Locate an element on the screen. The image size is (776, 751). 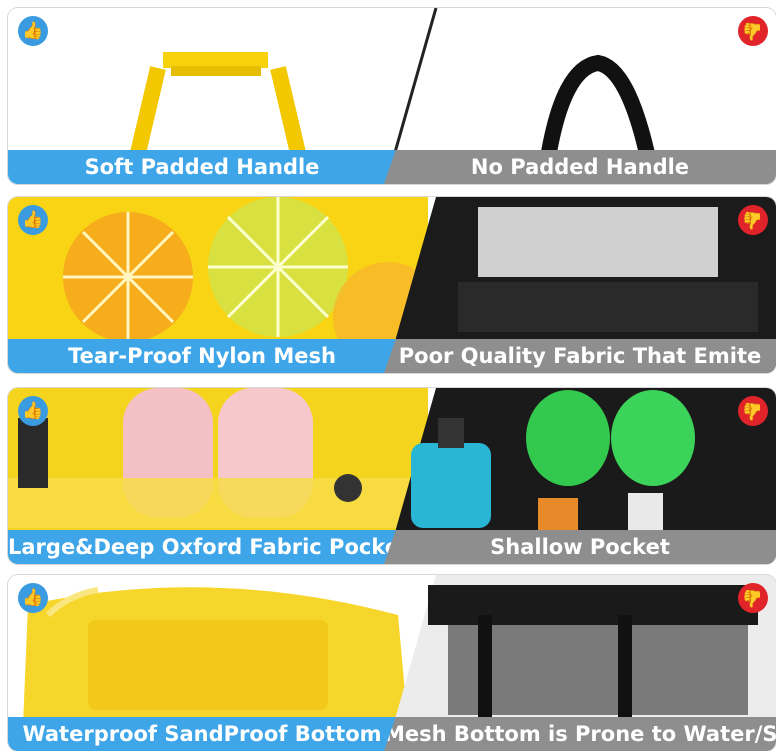
good-feature-label: Tear-Proof Nylon Mesh is located at coordinates (202, 356).